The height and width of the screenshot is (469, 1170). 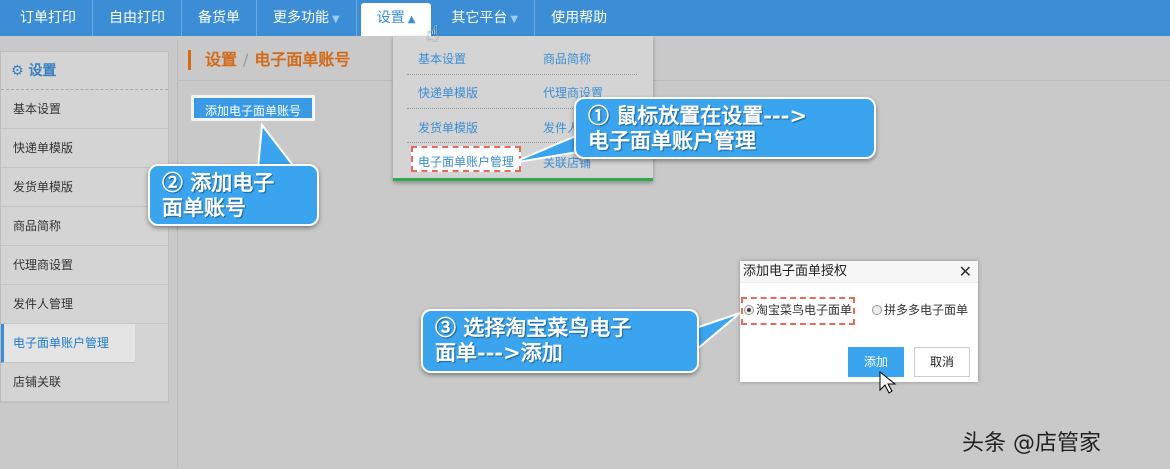 What do you see at coordinates (888, 382) in the screenshot?
I see `arrow-cursor-icon` at bounding box center [888, 382].